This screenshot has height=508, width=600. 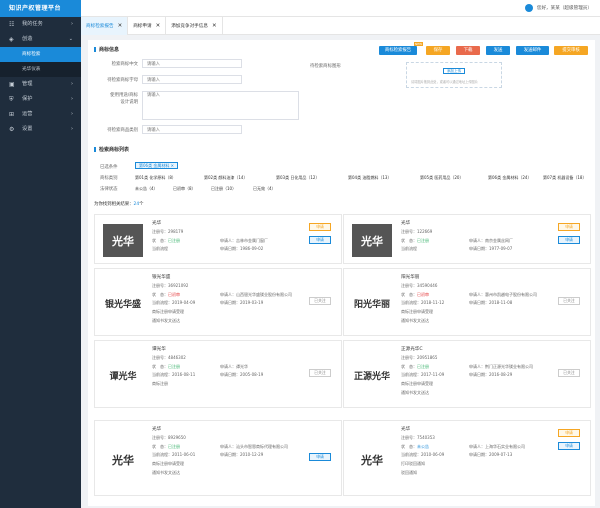 What do you see at coordinates (70, 39) in the screenshot?
I see `chevron-down-icon: ⌄` at bounding box center [70, 39].